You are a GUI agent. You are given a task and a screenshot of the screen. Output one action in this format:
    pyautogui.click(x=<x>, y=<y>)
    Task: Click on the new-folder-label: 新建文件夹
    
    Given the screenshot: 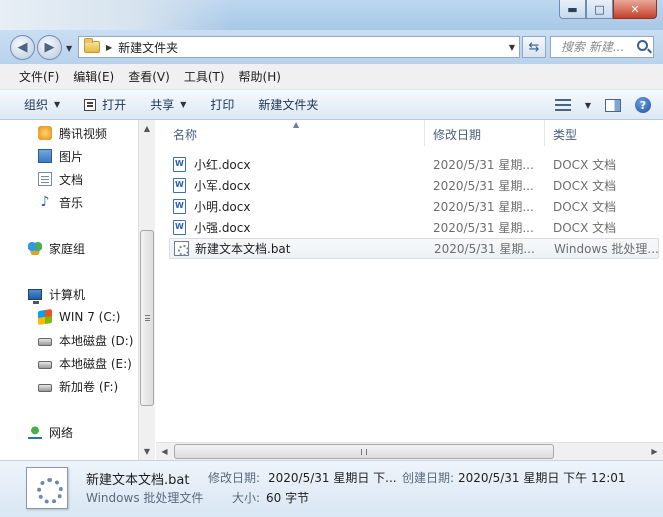 What is the action you would take?
    pyautogui.click(x=288, y=105)
    